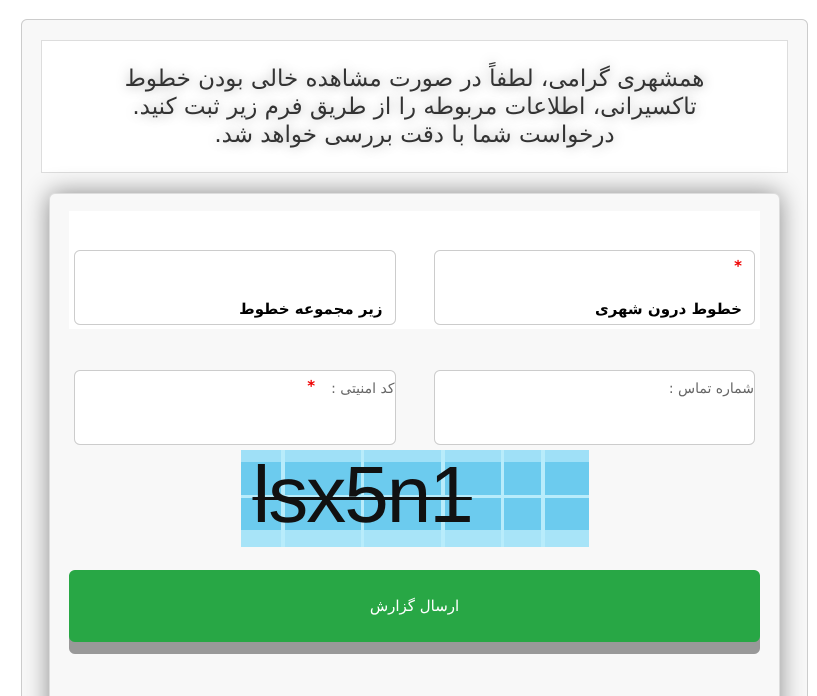  I want to click on select-field: * خطوط درون شهری, so click(594, 287).